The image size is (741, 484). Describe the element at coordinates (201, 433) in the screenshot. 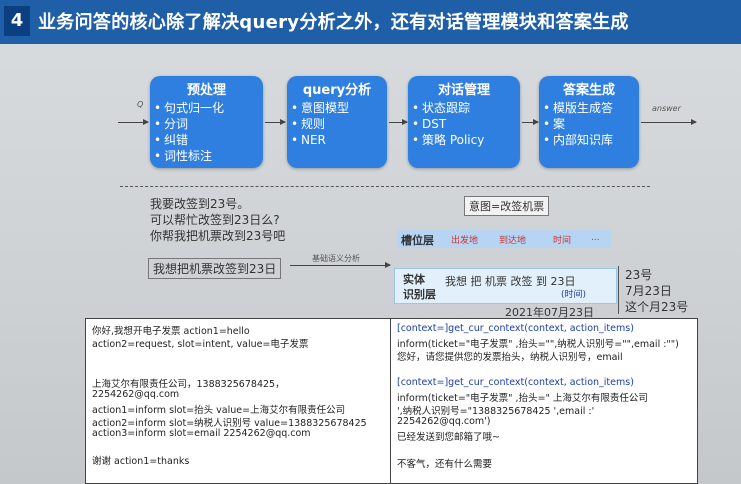

I see `panel-line: action3=inform slot=email 2254262@qq.com` at that location.